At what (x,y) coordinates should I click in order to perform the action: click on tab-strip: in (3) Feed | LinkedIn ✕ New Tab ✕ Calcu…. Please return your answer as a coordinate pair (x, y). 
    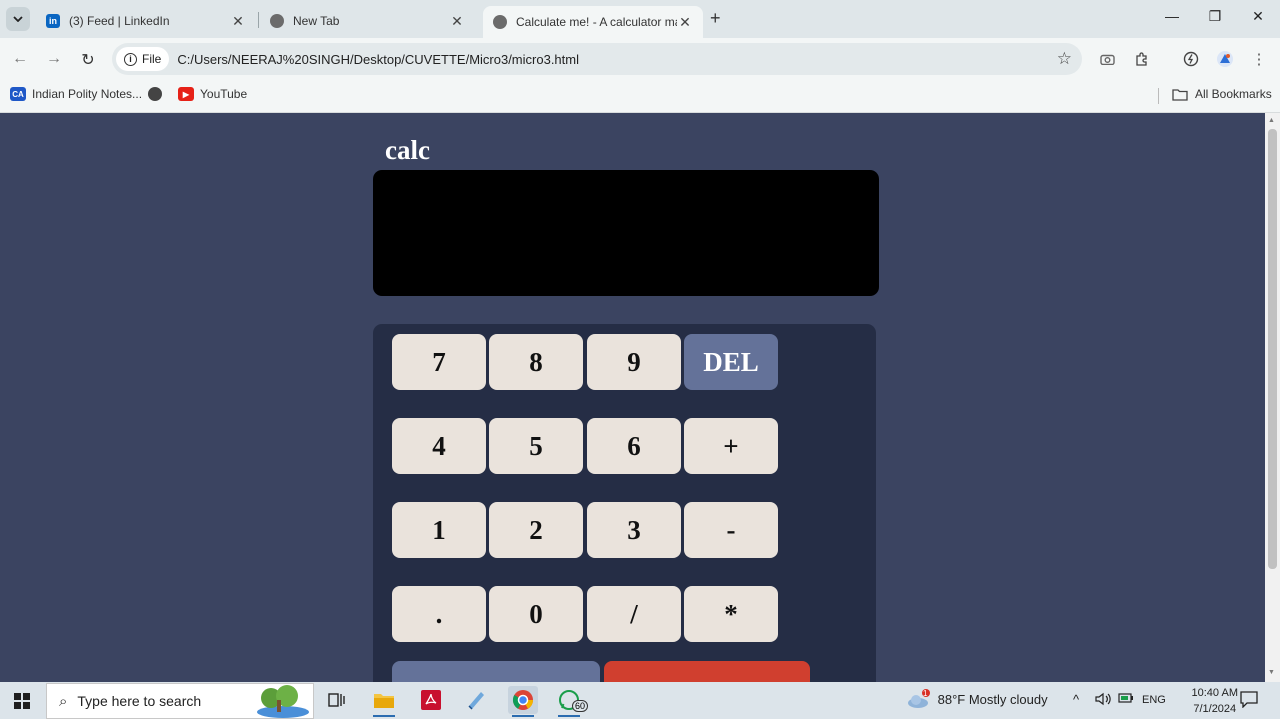
    Looking at the image, I should click on (640, 19).